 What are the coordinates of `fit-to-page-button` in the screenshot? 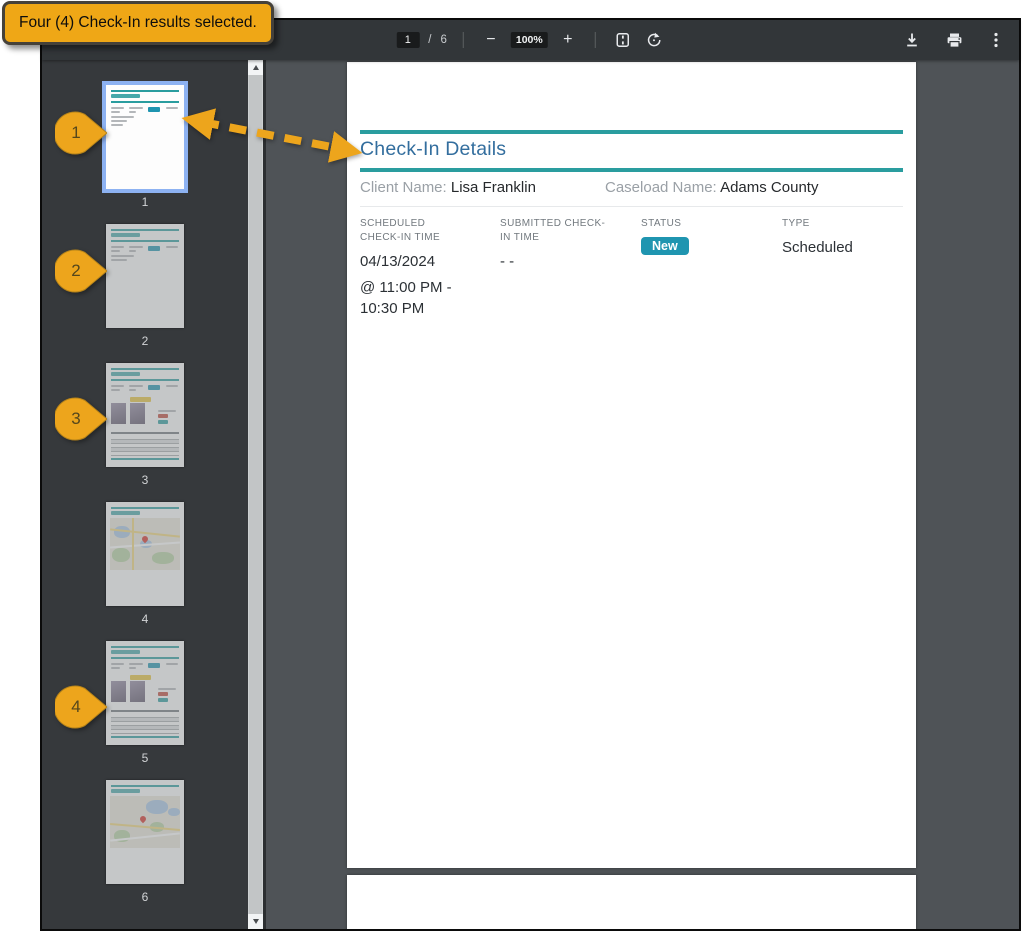 It's located at (623, 40).